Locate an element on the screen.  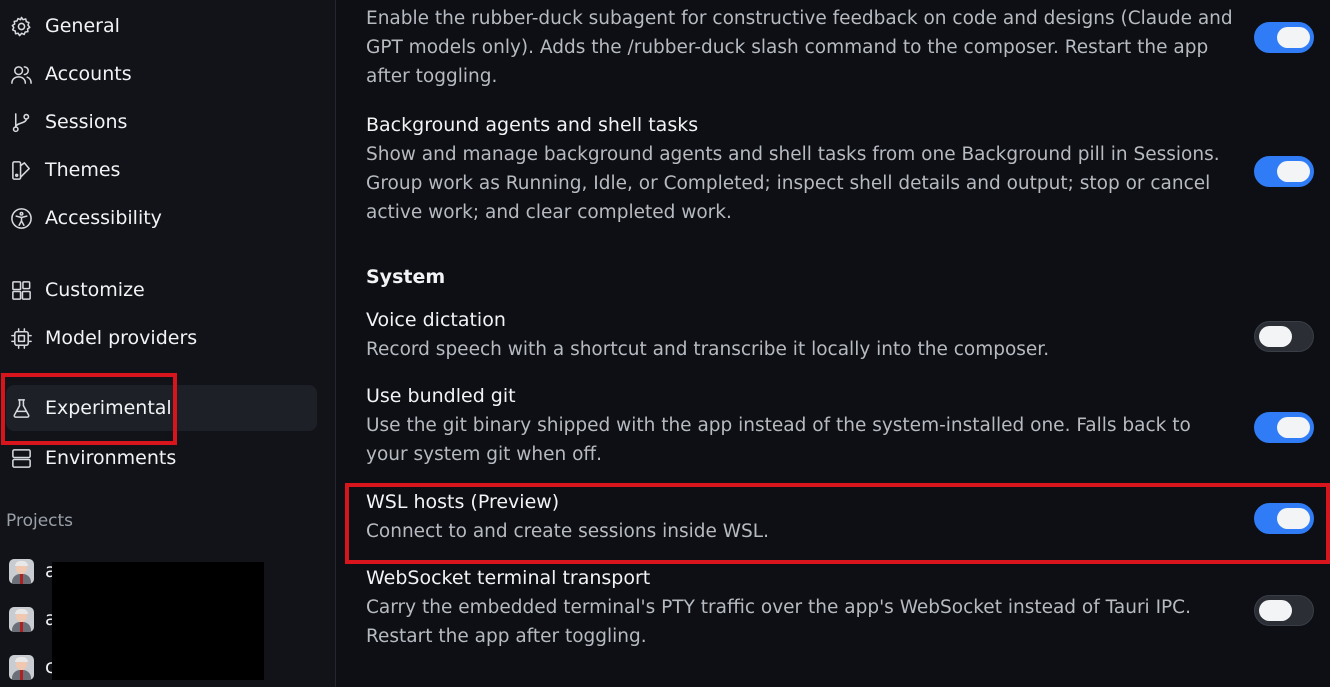
rubber-duck-toggle is located at coordinates (1284, 37).